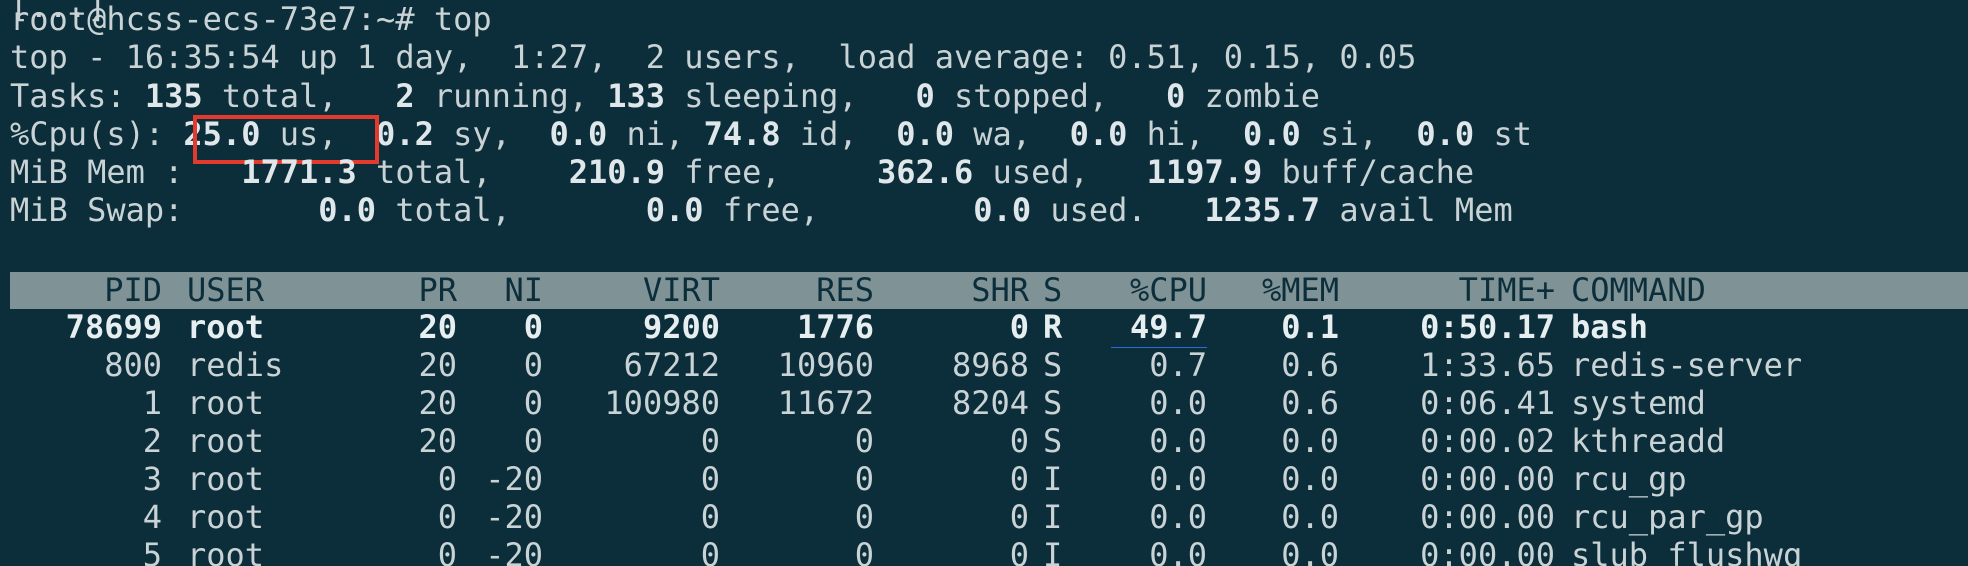 This screenshot has width=1968, height=566. I want to click on header-res: RES, so click(845, 290).